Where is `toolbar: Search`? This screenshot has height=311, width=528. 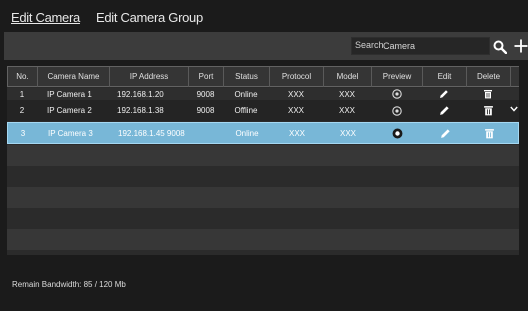
toolbar: Search is located at coordinates (266, 46).